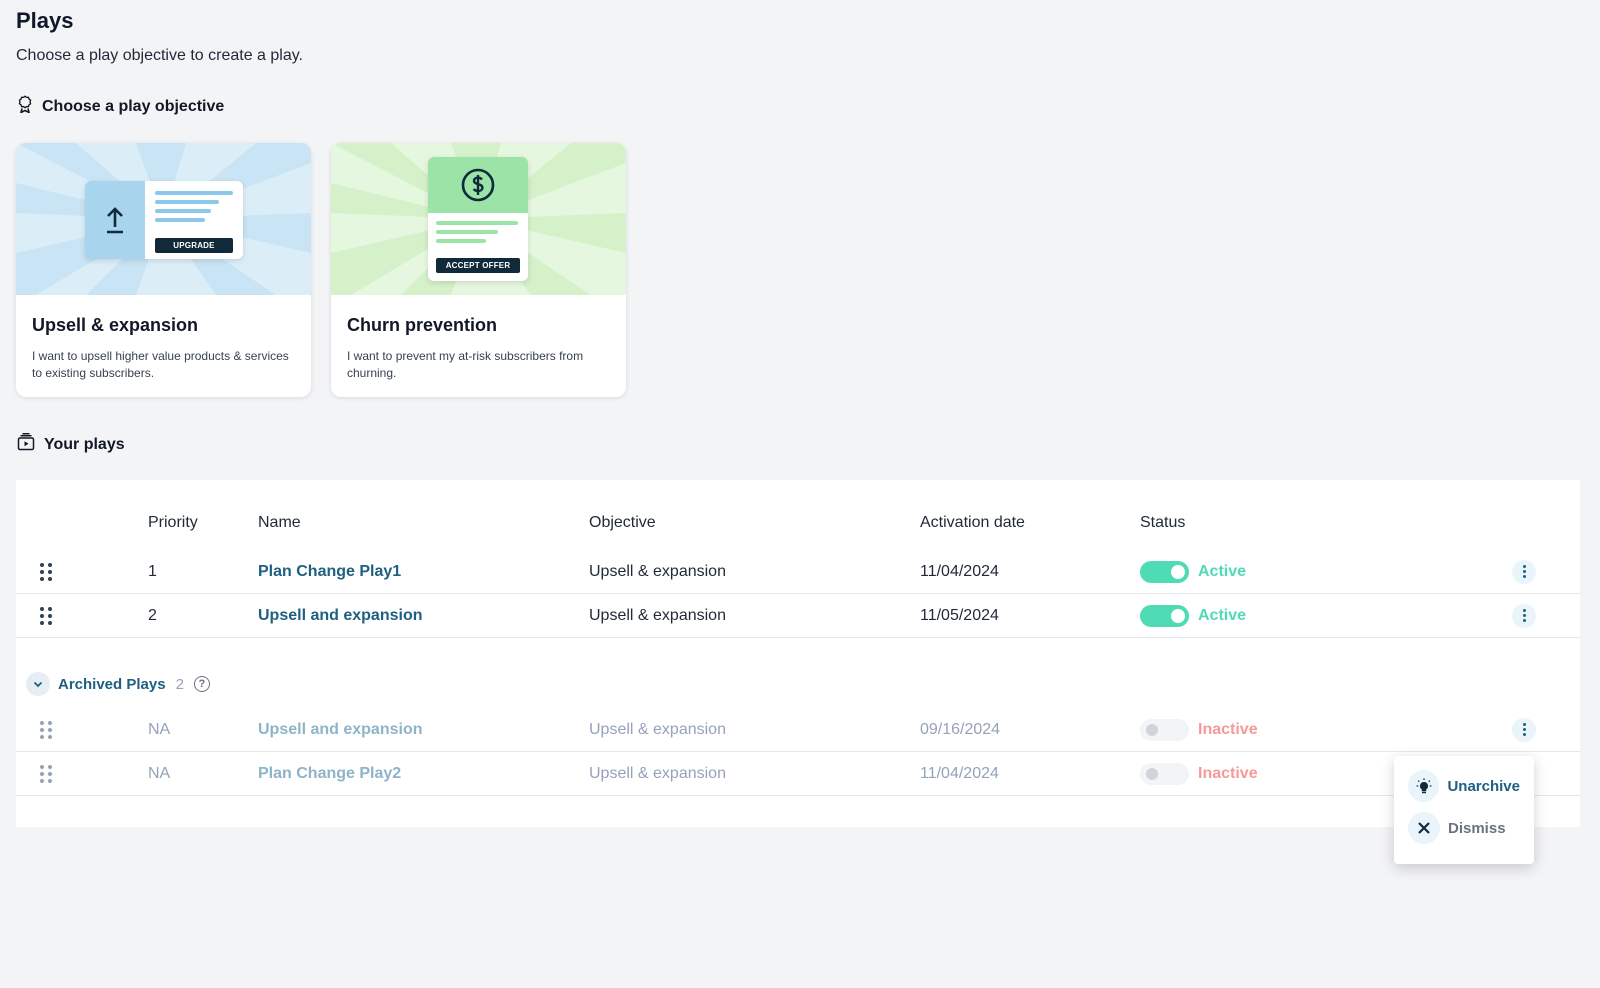  I want to click on churn-illustration: ACCEPT OFFER, so click(478, 219).